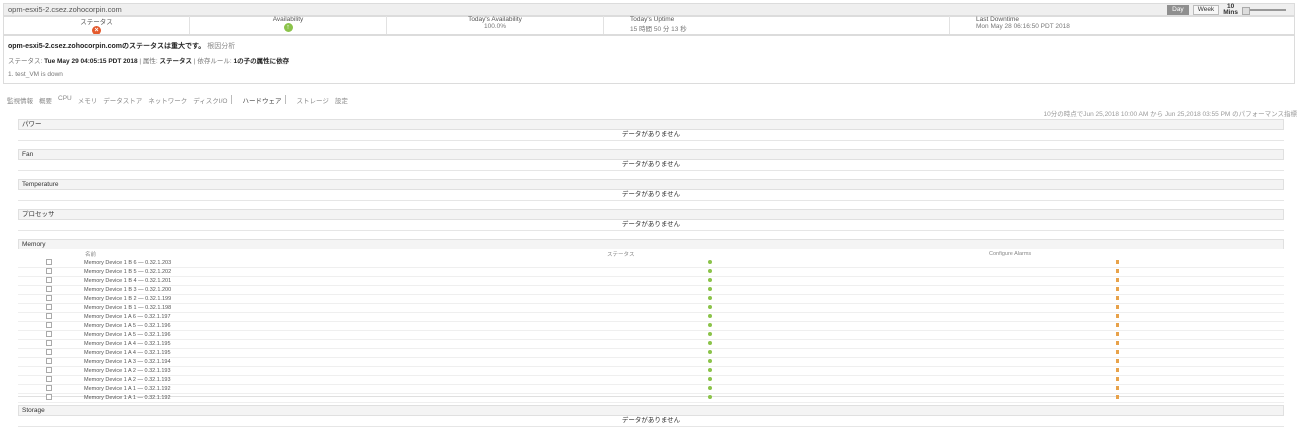 The height and width of the screenshot is (427, 1305). I want to click on root-cause-link: 根因分析, so click(221, 46).